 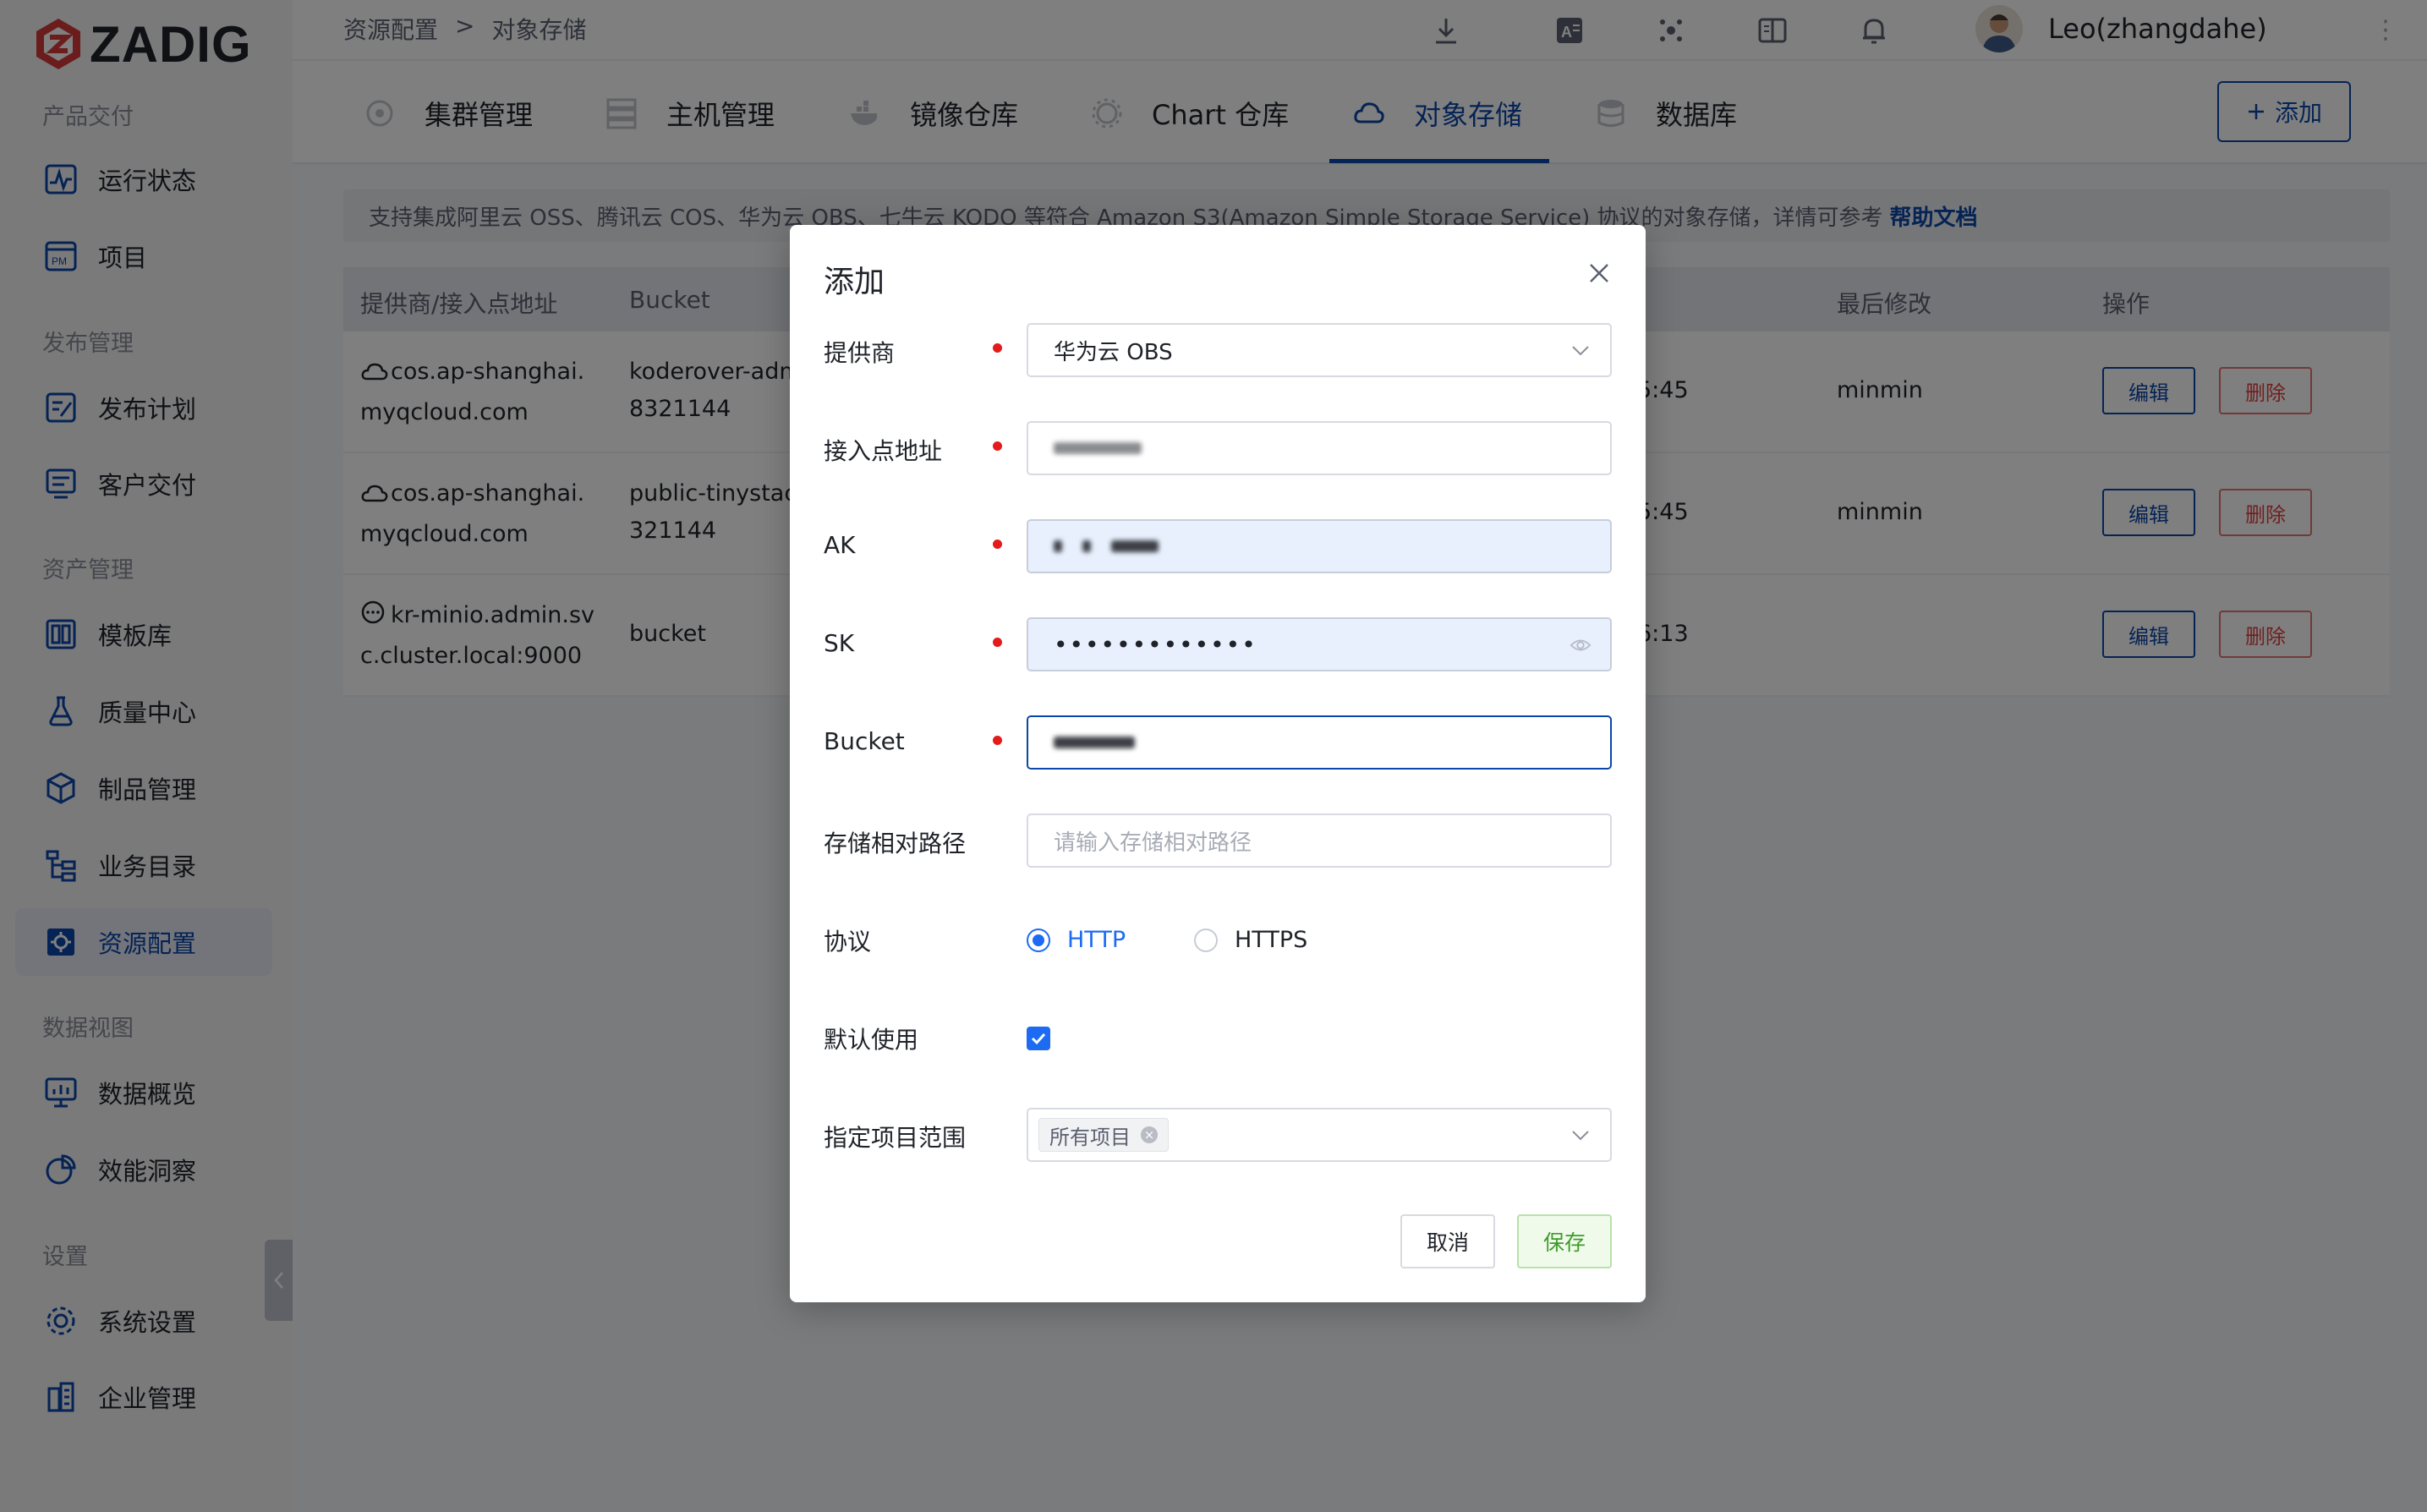 I want to click on sk-password-input: •••••••••••••, so click(x=1319, y=644).